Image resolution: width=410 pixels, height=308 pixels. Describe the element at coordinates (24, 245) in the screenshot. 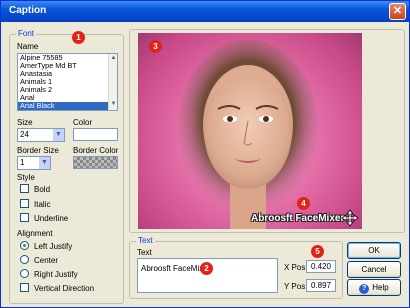

I see `left-justify-radio` at that location.